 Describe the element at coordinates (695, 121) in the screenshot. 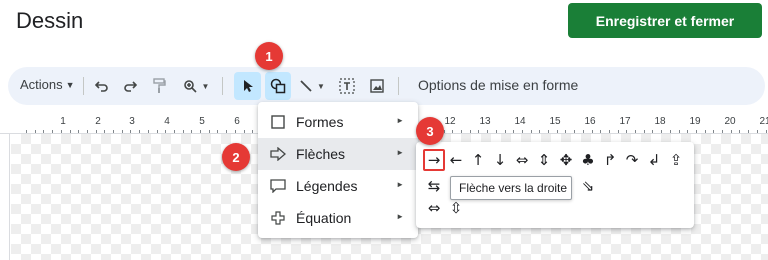

I see `ruler-label: 19` at that location.